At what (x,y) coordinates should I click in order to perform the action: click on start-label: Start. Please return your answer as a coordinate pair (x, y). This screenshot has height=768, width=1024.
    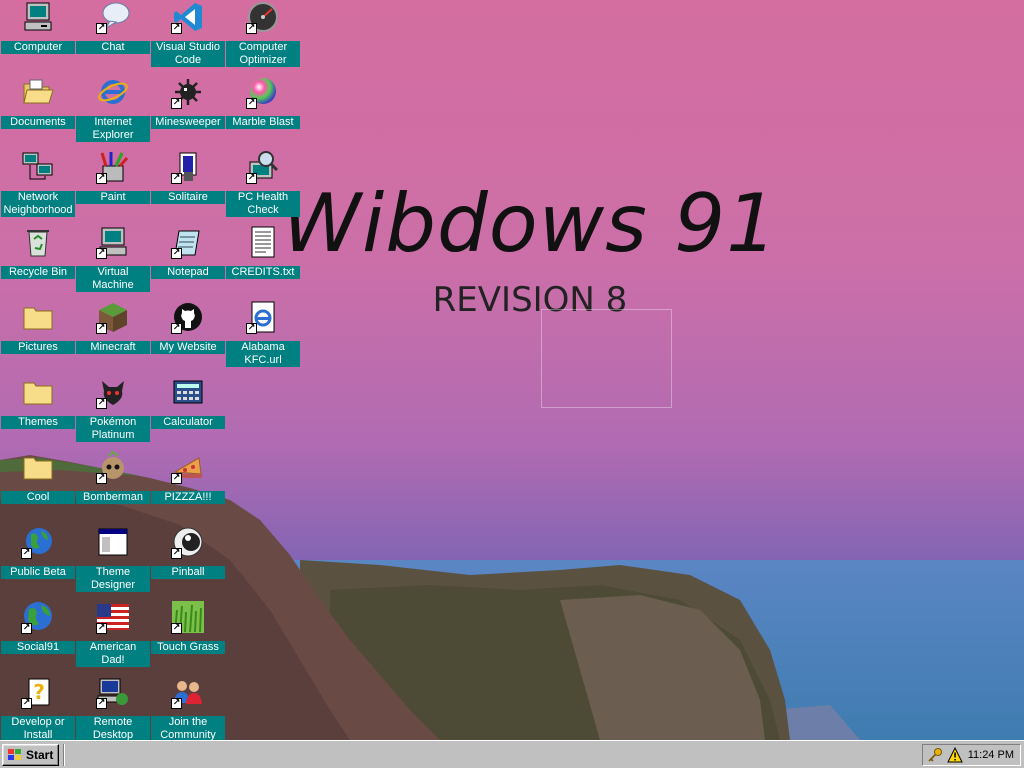
    Looking at the image, I should click on (40, 755).